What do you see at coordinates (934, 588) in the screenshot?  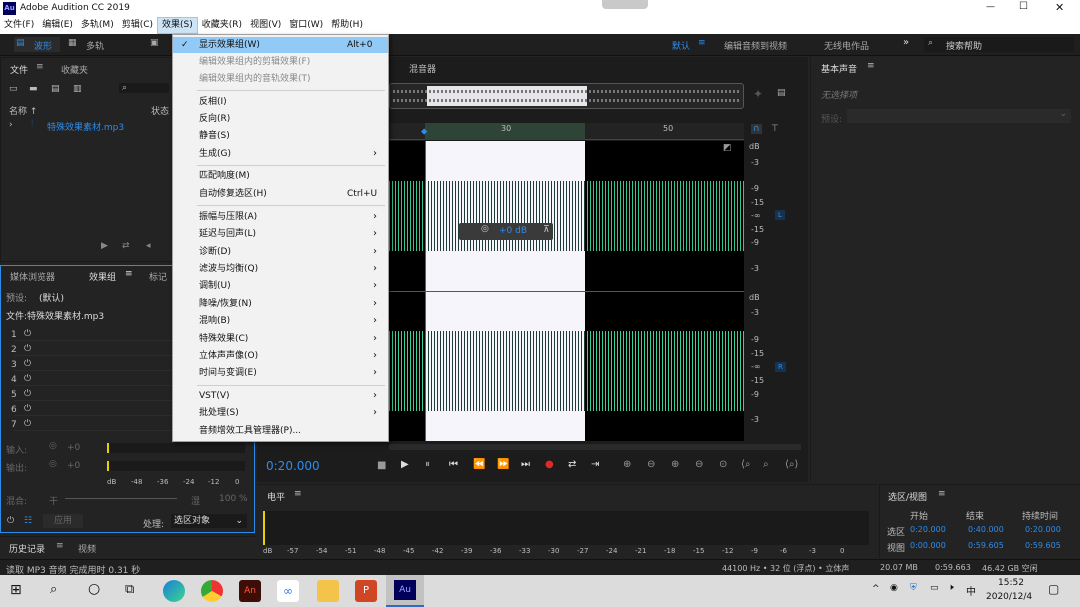 I see `battery-icon: ▭` at bounding box center [934, 588].